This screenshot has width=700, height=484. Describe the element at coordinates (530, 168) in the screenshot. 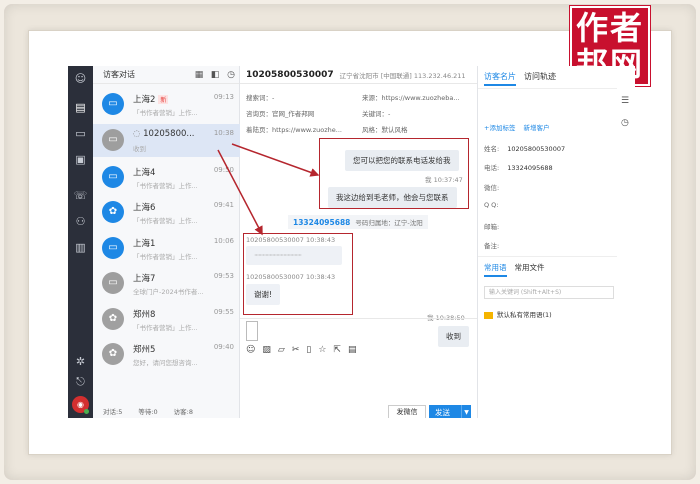

I see `field-value: 13324095688` at that location.